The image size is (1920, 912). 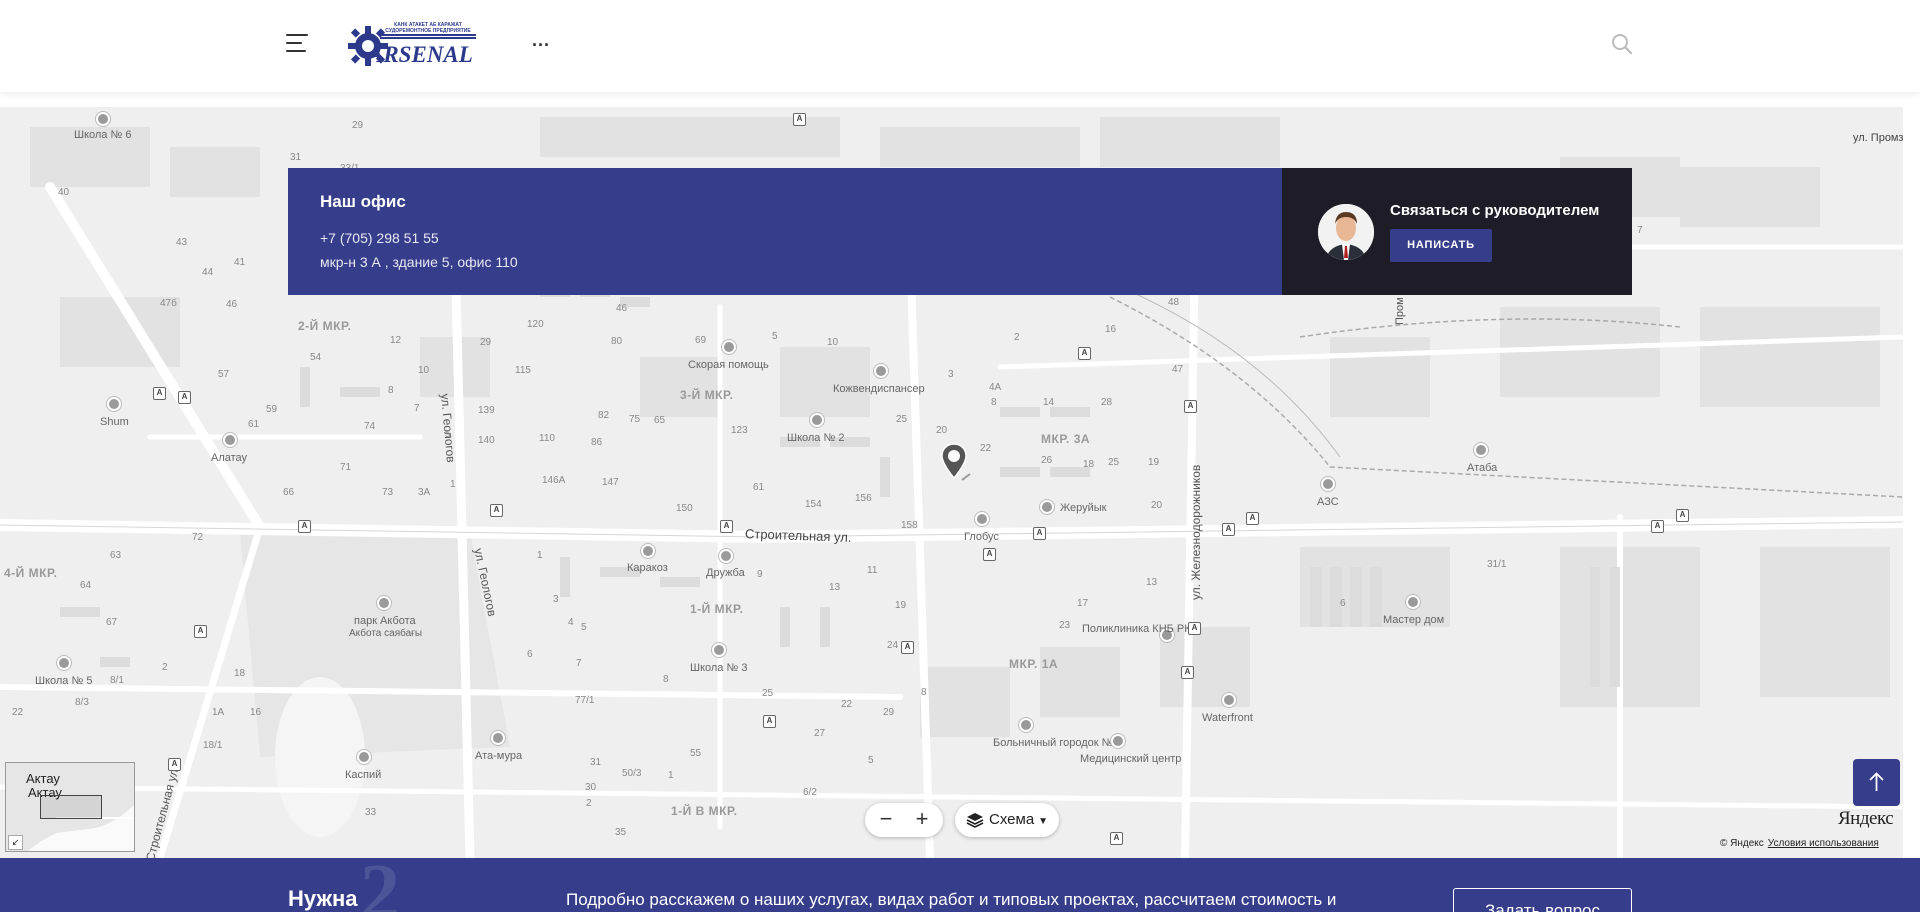 I want to click on menu-icon, so click(x=297, y=44).